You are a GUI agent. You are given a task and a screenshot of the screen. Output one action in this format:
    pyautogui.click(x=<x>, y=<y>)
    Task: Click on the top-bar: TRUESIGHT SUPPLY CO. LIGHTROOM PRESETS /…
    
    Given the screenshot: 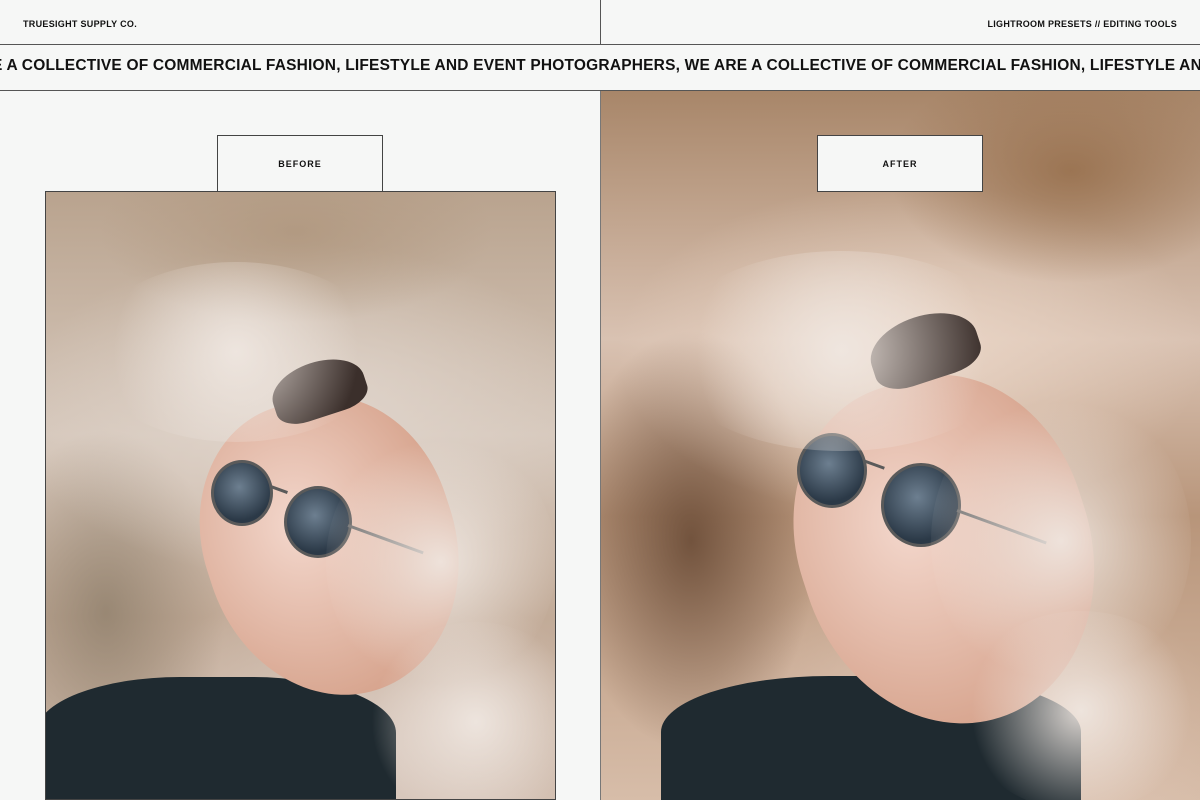 What is the action you would take?
    pyautogui.click(x=600, y=22)
    